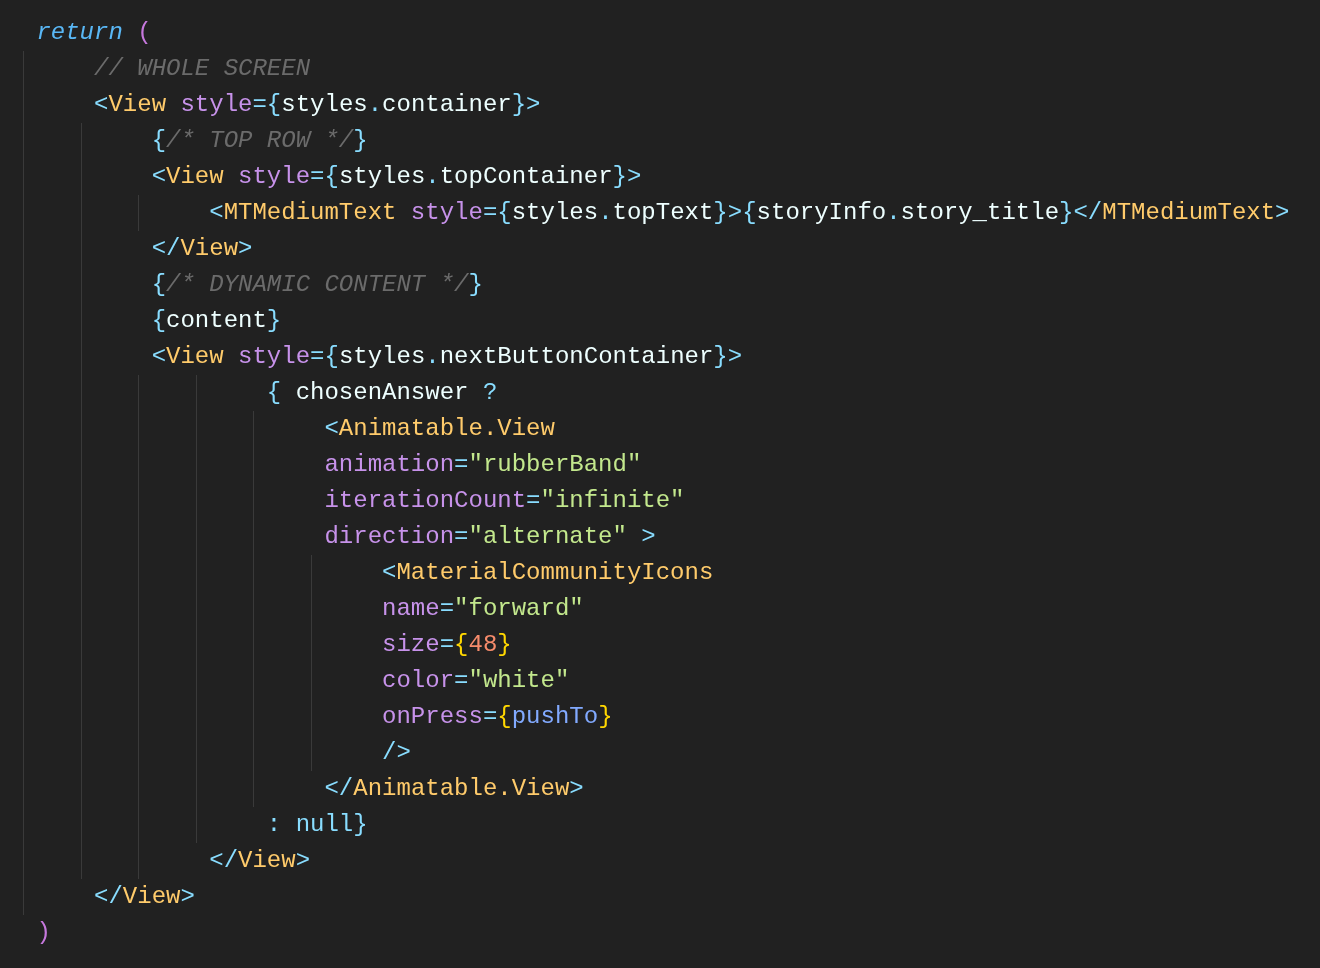 The width and height of the screenshot is (1320, 968). I want to click on code-line: {/* DYNAMIC CONTENT */}, so click(316, 284).